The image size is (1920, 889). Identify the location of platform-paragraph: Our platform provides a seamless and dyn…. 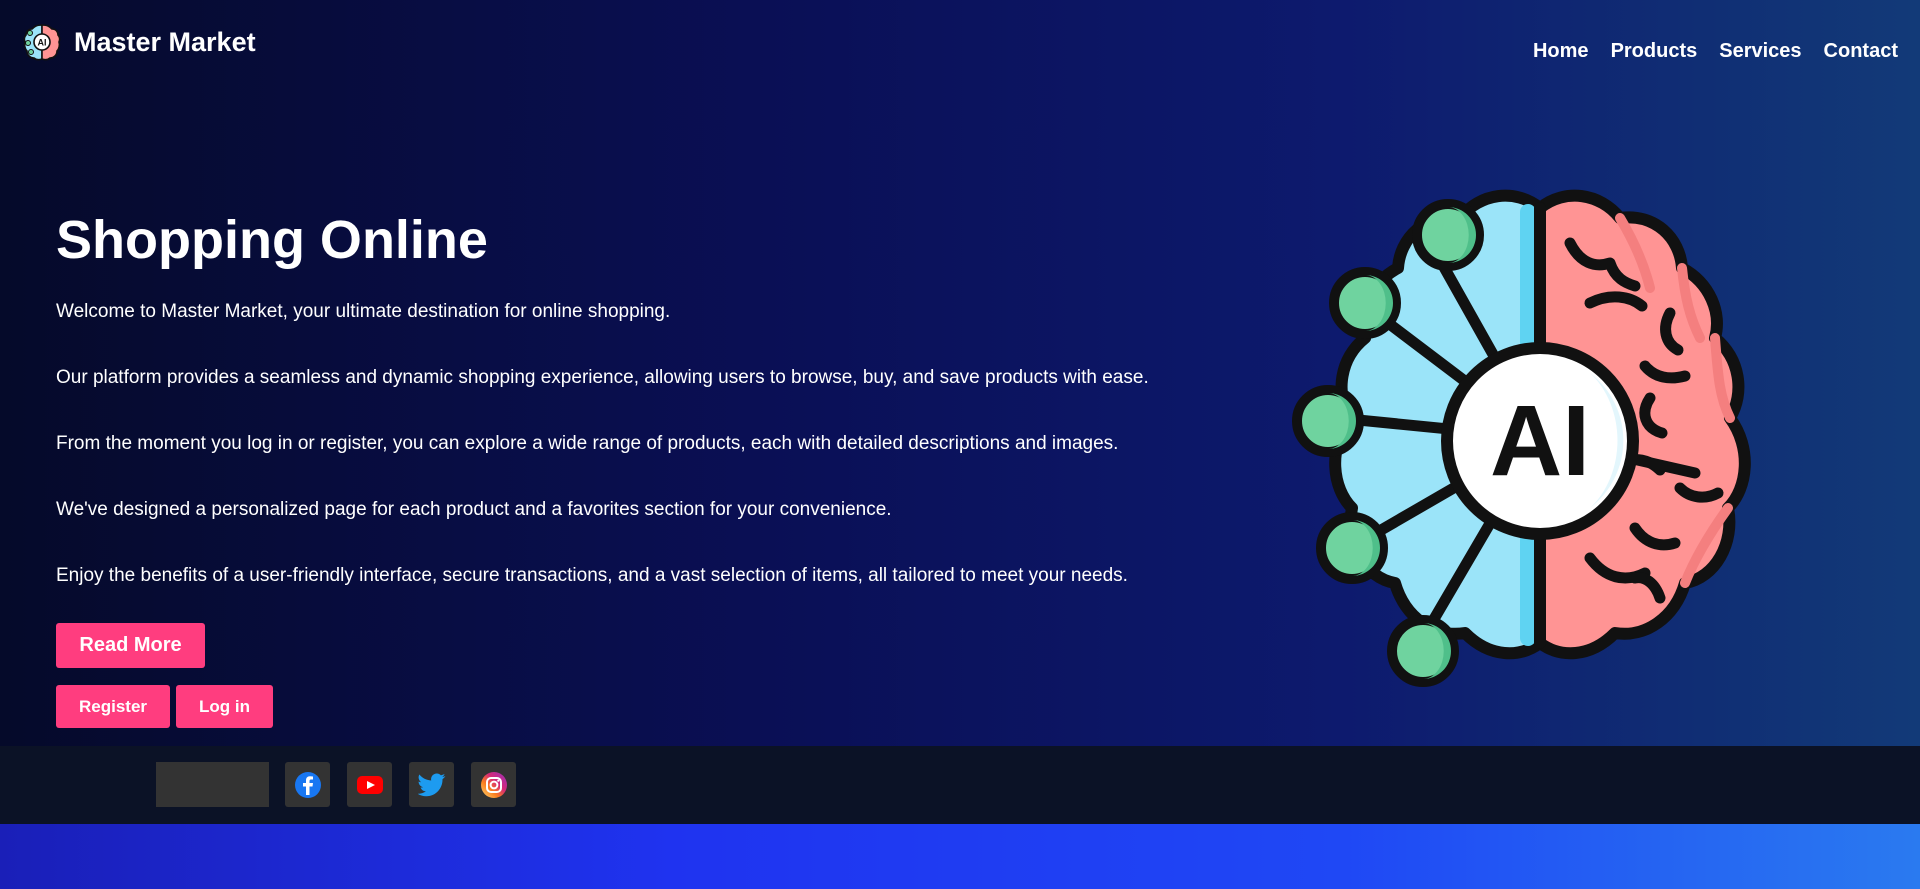
(602, 377).